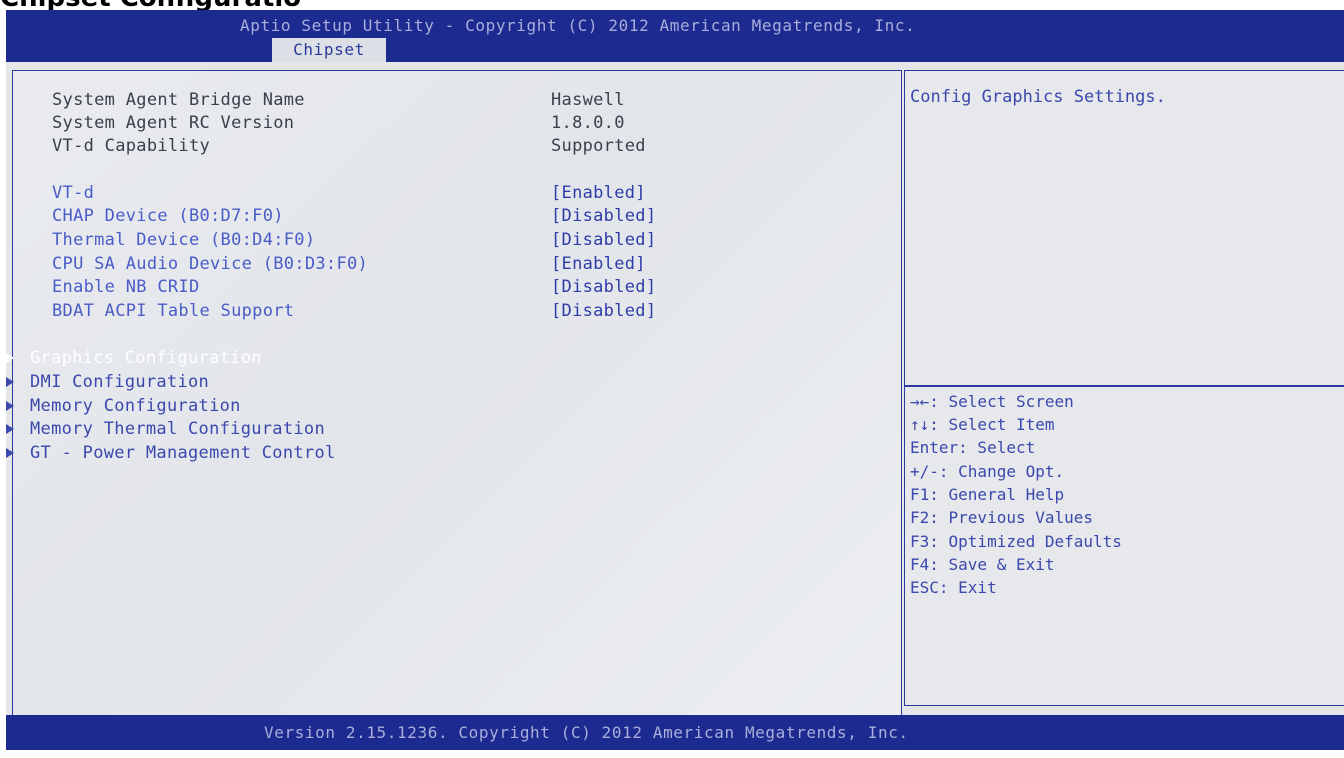 The height and width of the screenshot is (758, 1344). I want to click on key-hint-f4: F4: Save & Exit, so click(982, 564).